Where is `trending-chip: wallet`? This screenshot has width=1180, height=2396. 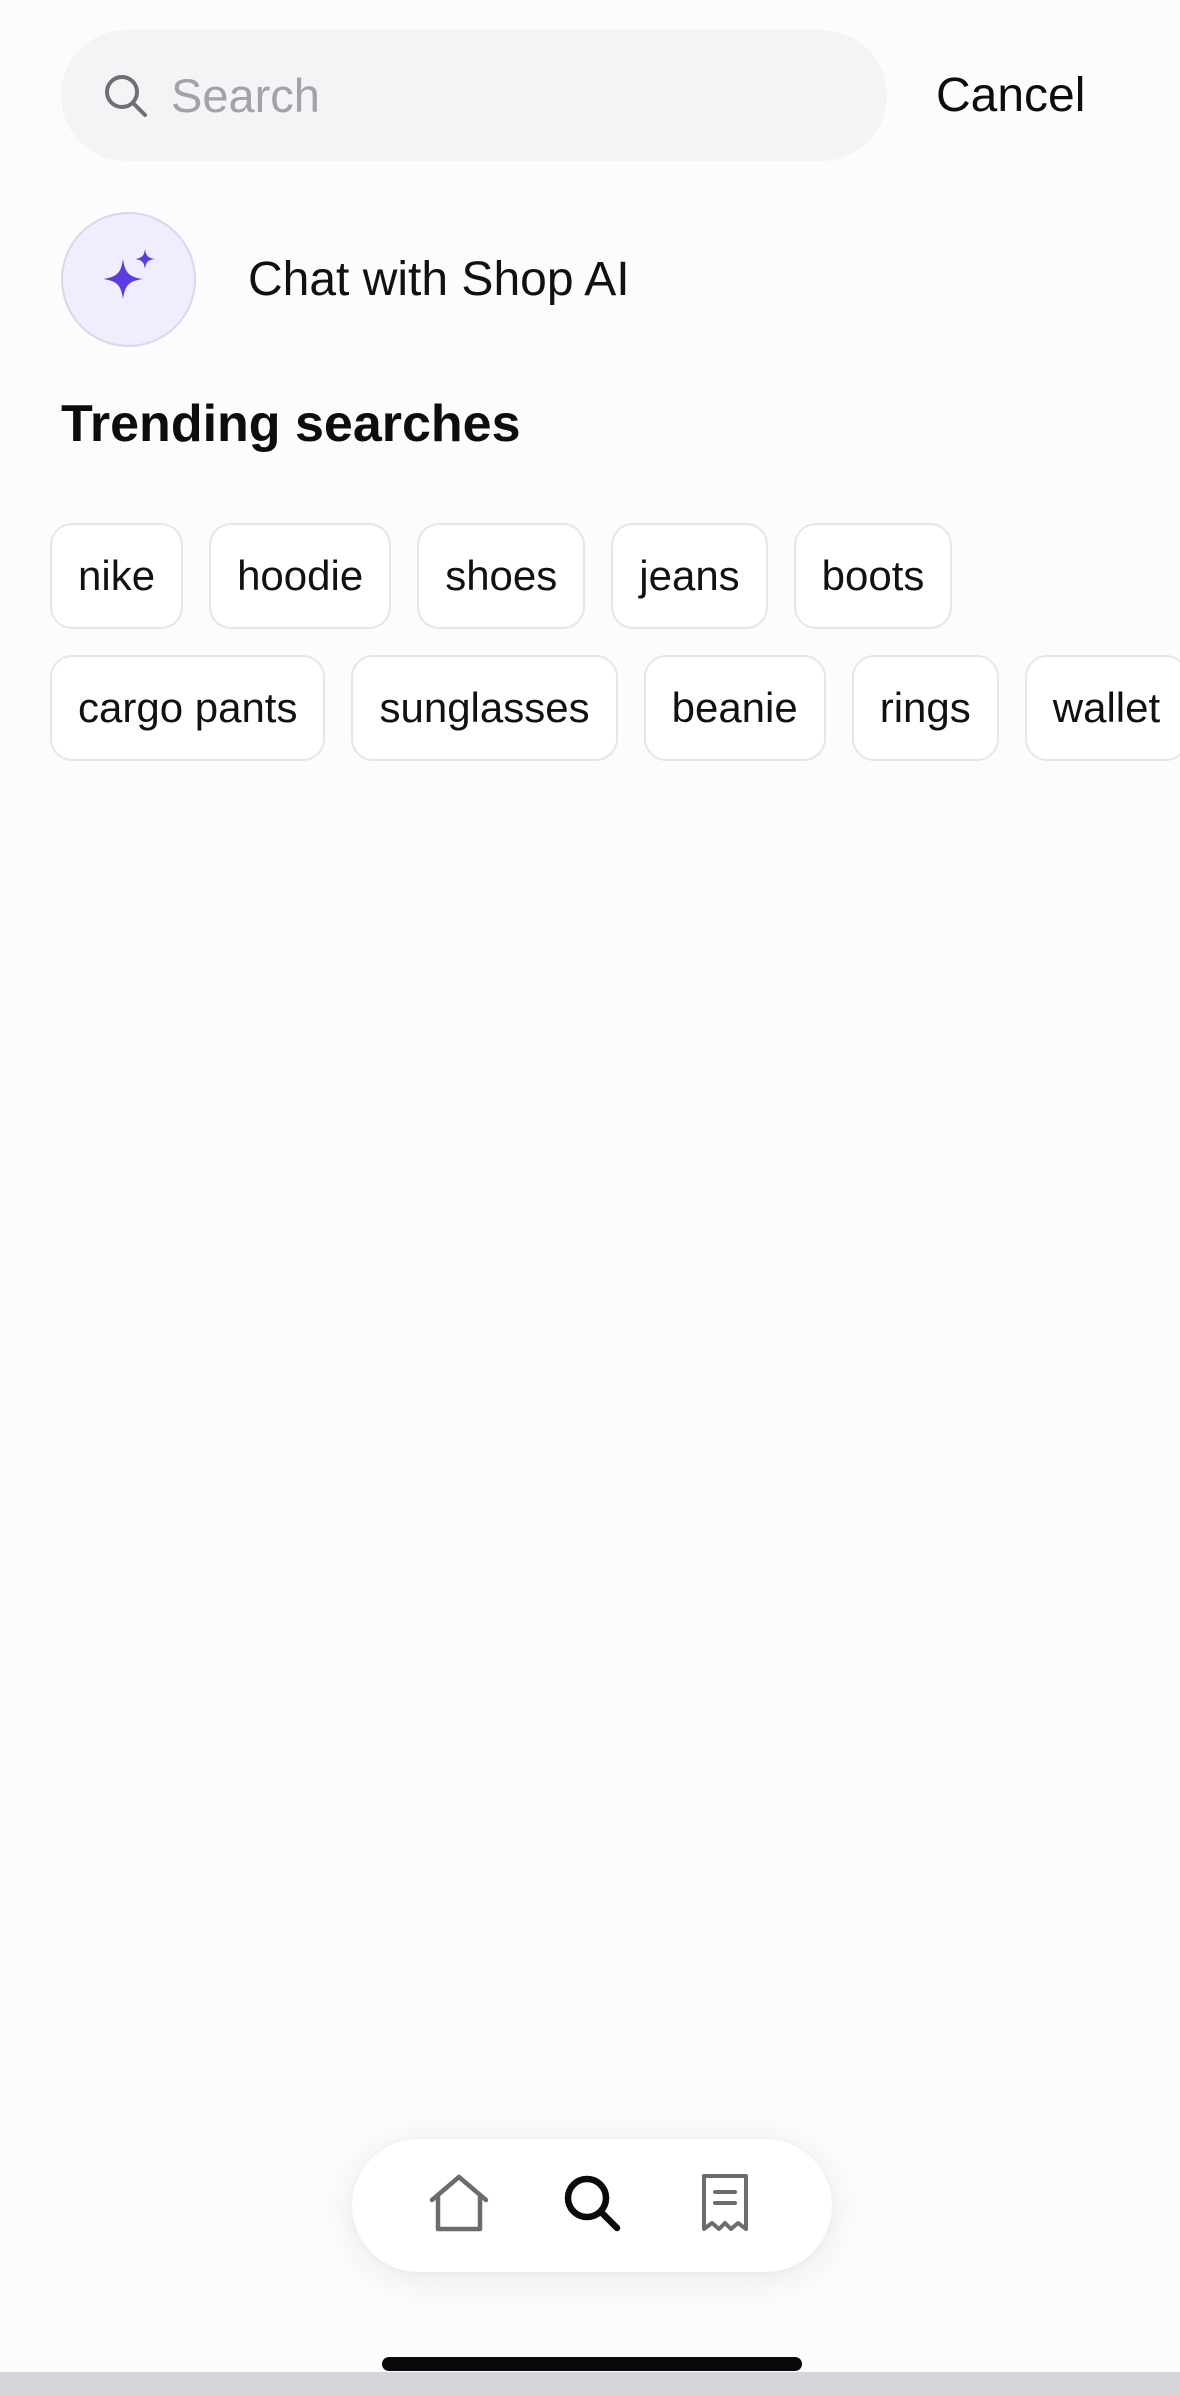
trending-chip: wallet is located at coordinates (1102, 708).